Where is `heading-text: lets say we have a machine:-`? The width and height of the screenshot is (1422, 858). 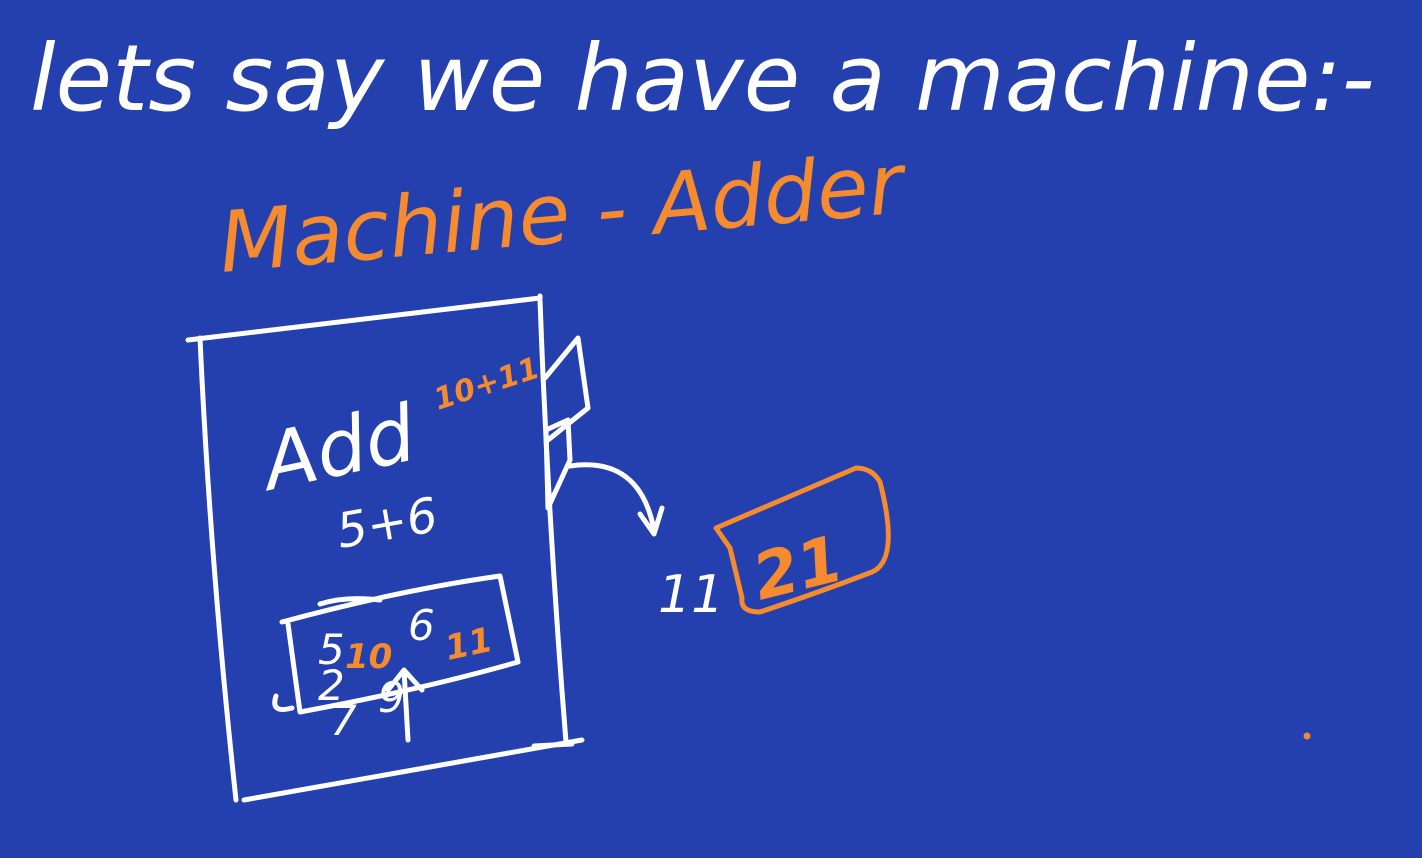
heading-text: lets say we have a machine:- is located at coordinates (702, 78).